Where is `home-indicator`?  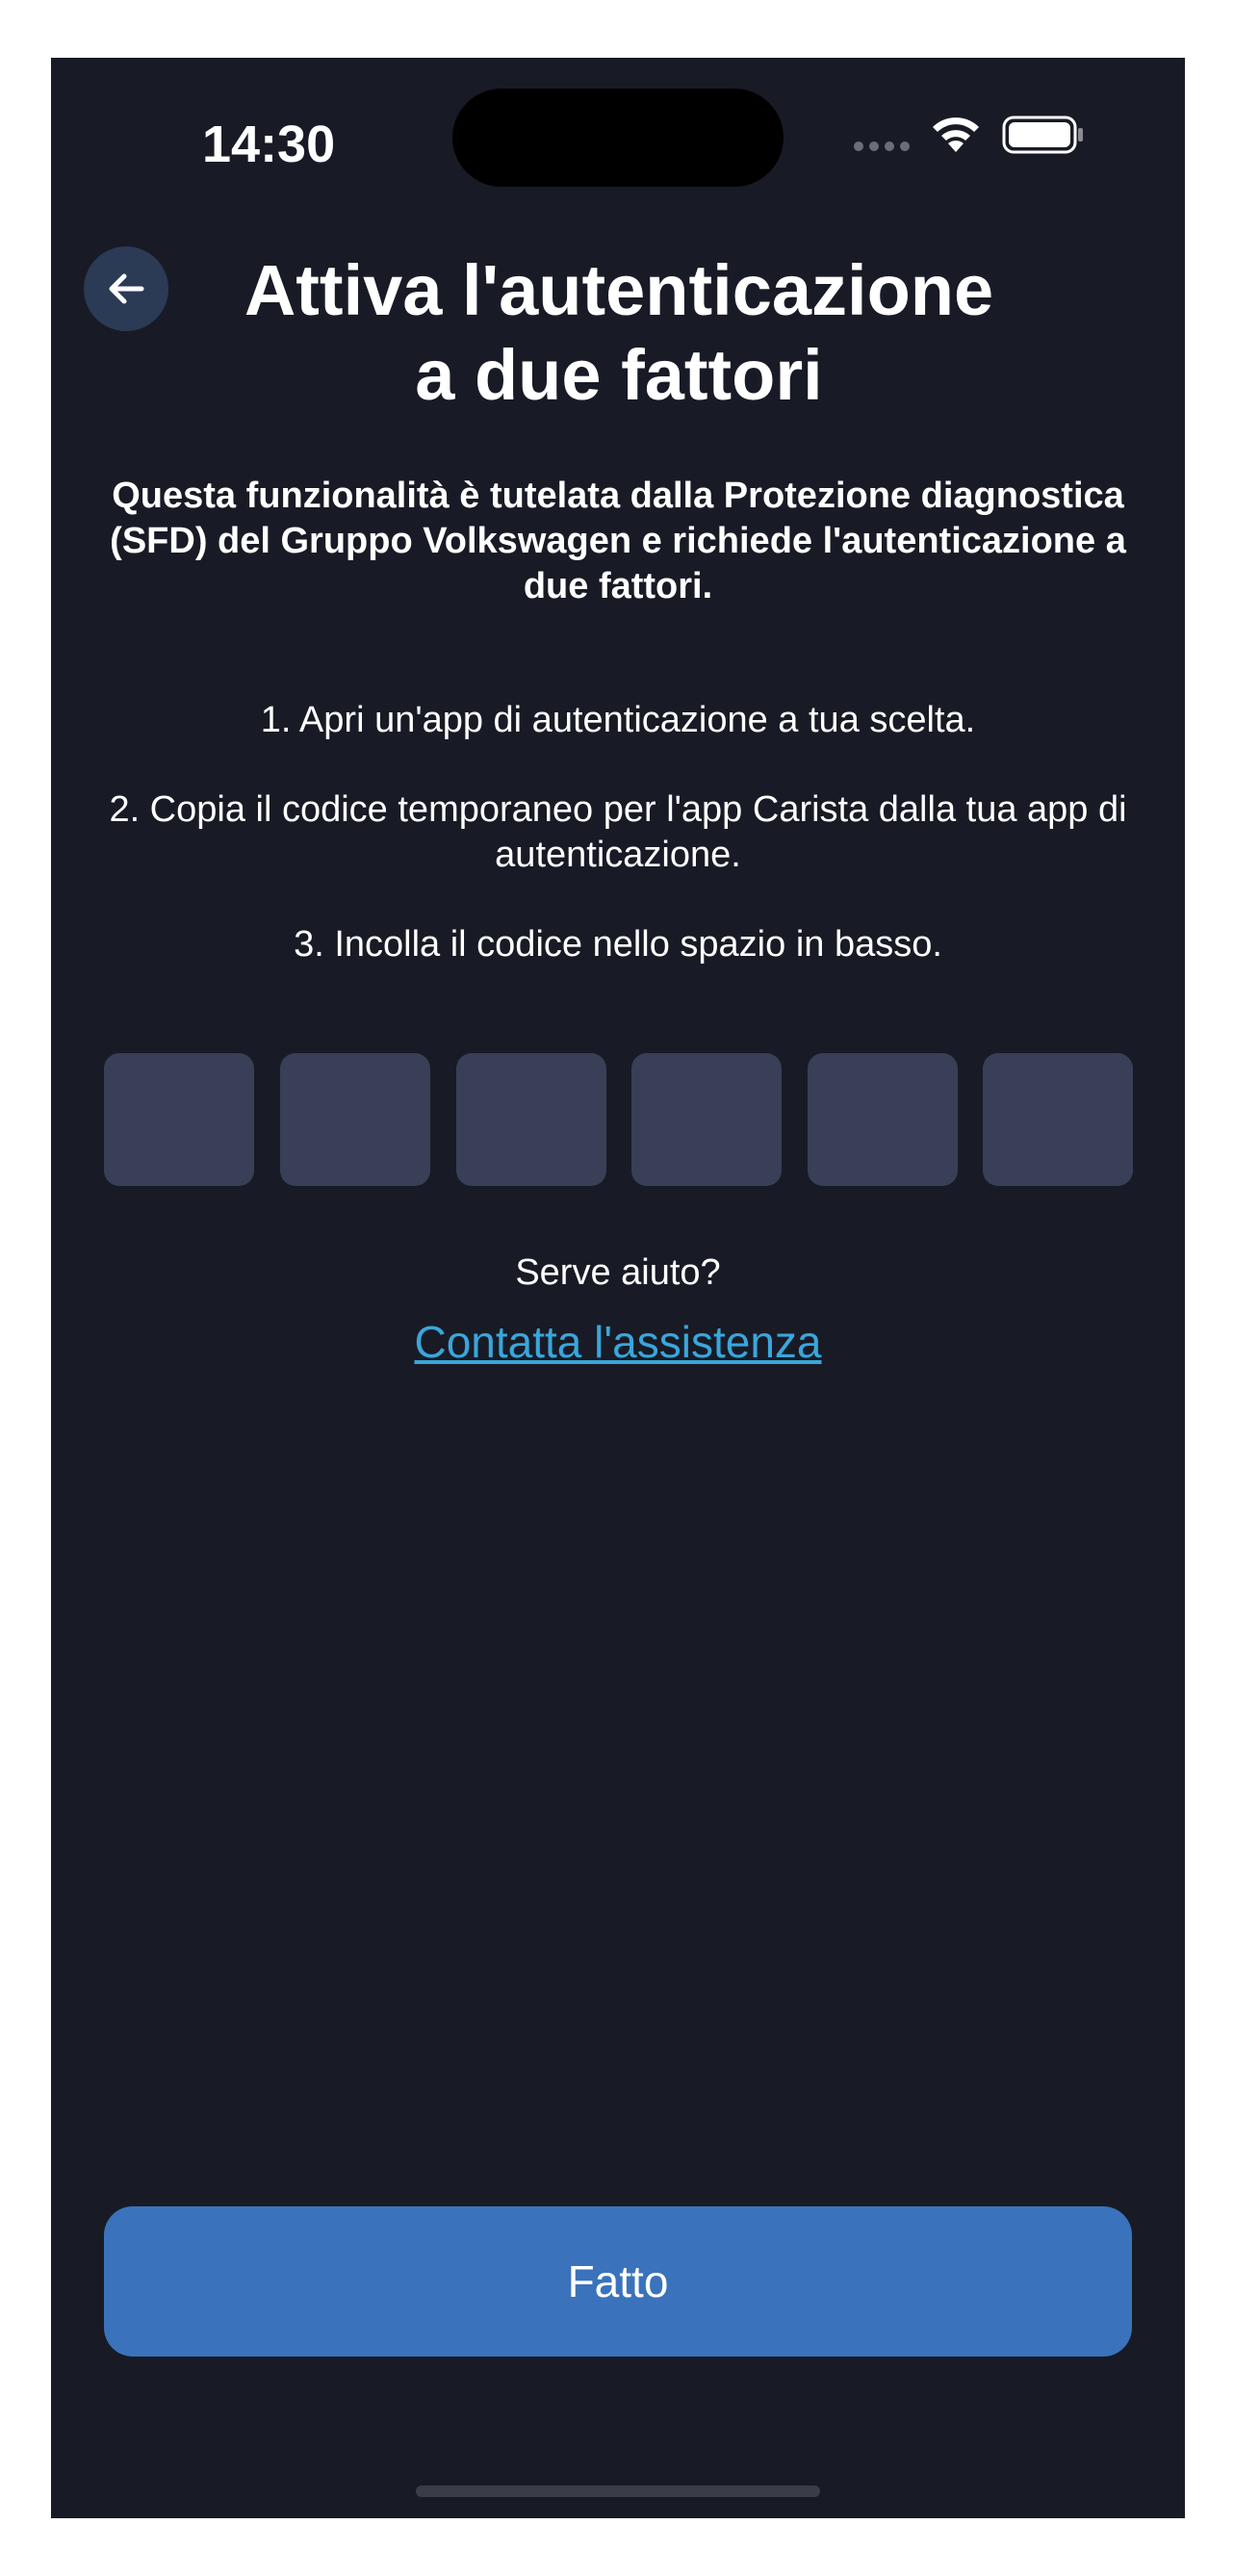 home-indicator is located at coordinates (618, 2491).